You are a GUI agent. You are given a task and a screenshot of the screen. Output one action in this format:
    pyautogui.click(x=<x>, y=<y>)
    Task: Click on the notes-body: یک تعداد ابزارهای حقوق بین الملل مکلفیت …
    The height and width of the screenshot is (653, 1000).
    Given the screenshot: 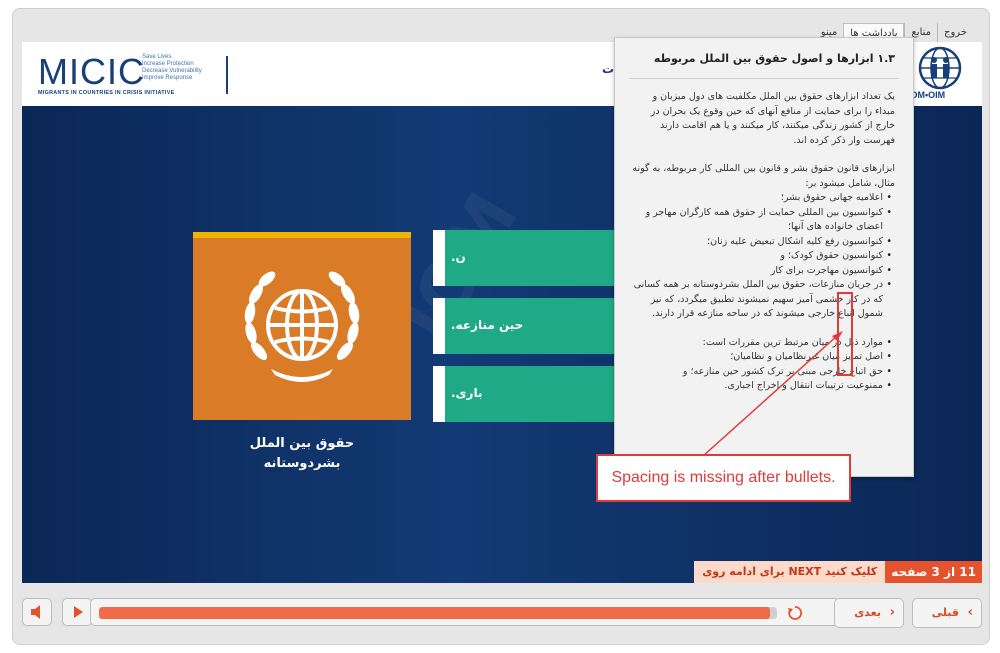 What is the action you would take?
    pyautogui.click(x=763, y=242)
    